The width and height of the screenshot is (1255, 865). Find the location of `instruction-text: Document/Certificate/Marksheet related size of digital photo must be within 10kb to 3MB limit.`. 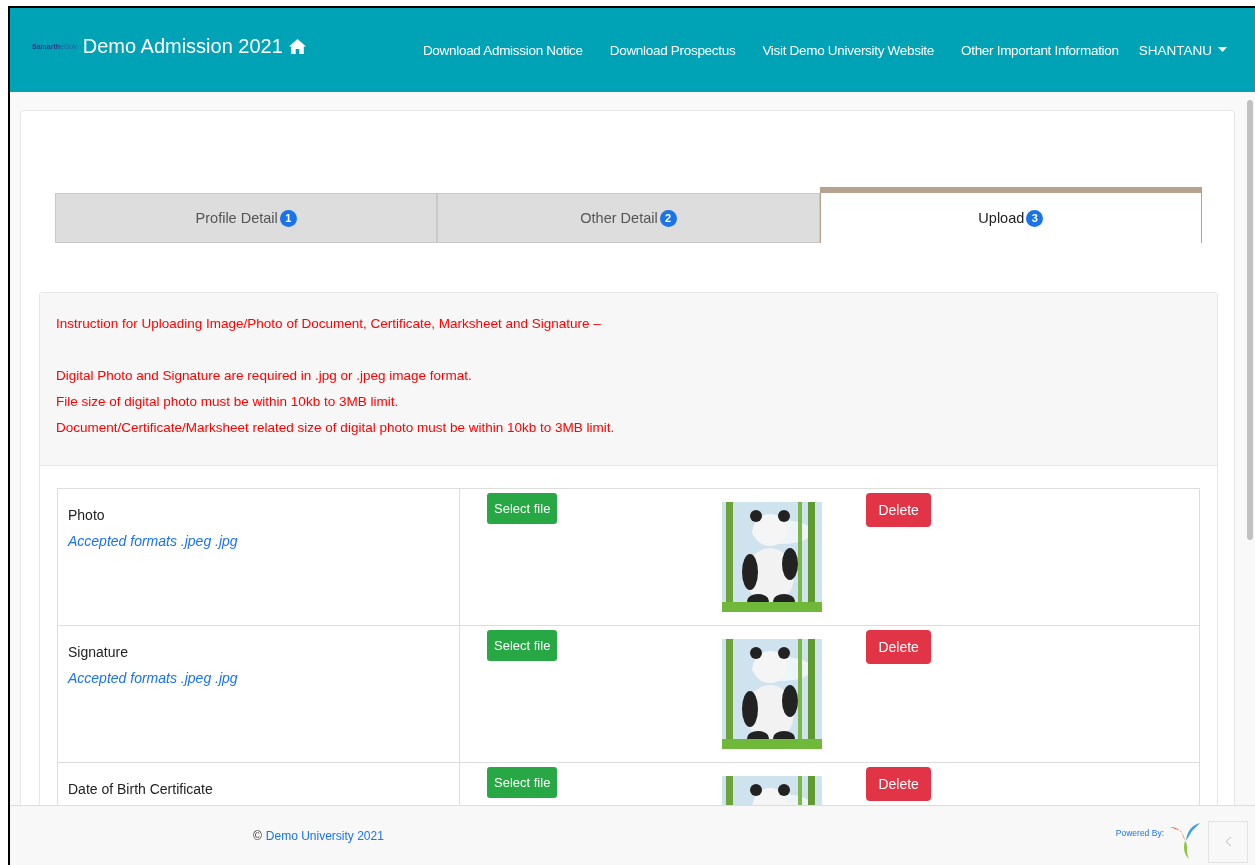

instruction-text: Document/Certificate/Marksheet related size of digital photo must be within 10kb to 3MB limit. is located at coordinates (336, 428).